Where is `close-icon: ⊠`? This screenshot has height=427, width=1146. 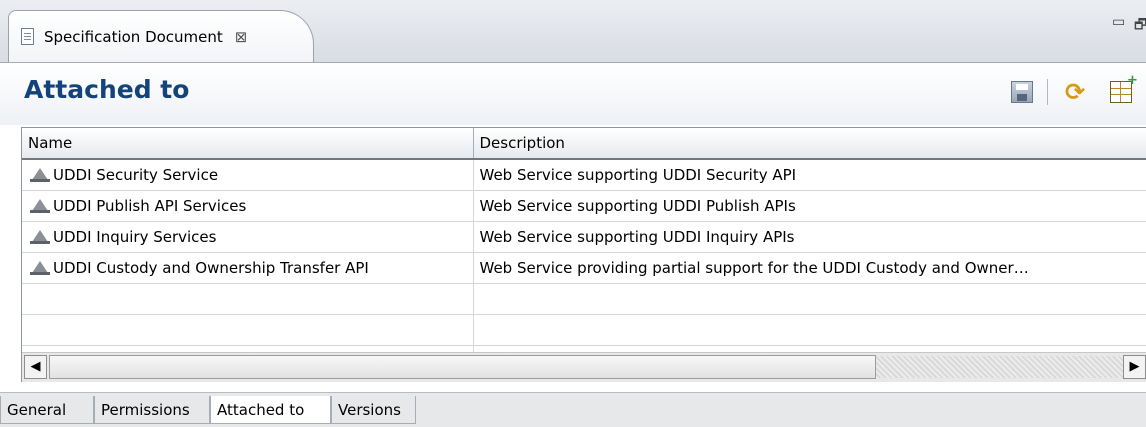 close-icon: ⊠ is located at coordinates (241, 37).